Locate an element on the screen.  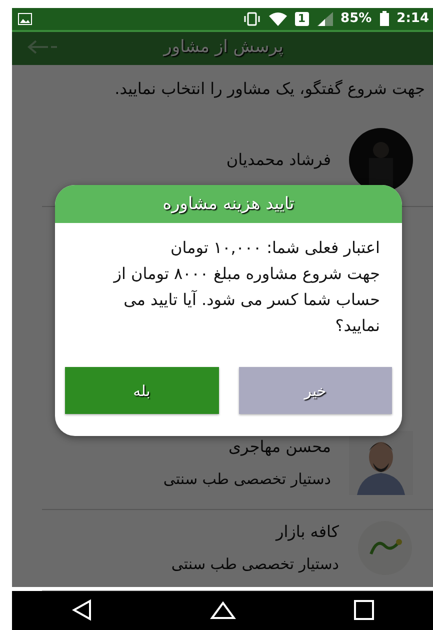
dialog-message: اعتبار فعلی شما: ۱۰,۰۰۰ تومان is located at coordinates (275, 248).